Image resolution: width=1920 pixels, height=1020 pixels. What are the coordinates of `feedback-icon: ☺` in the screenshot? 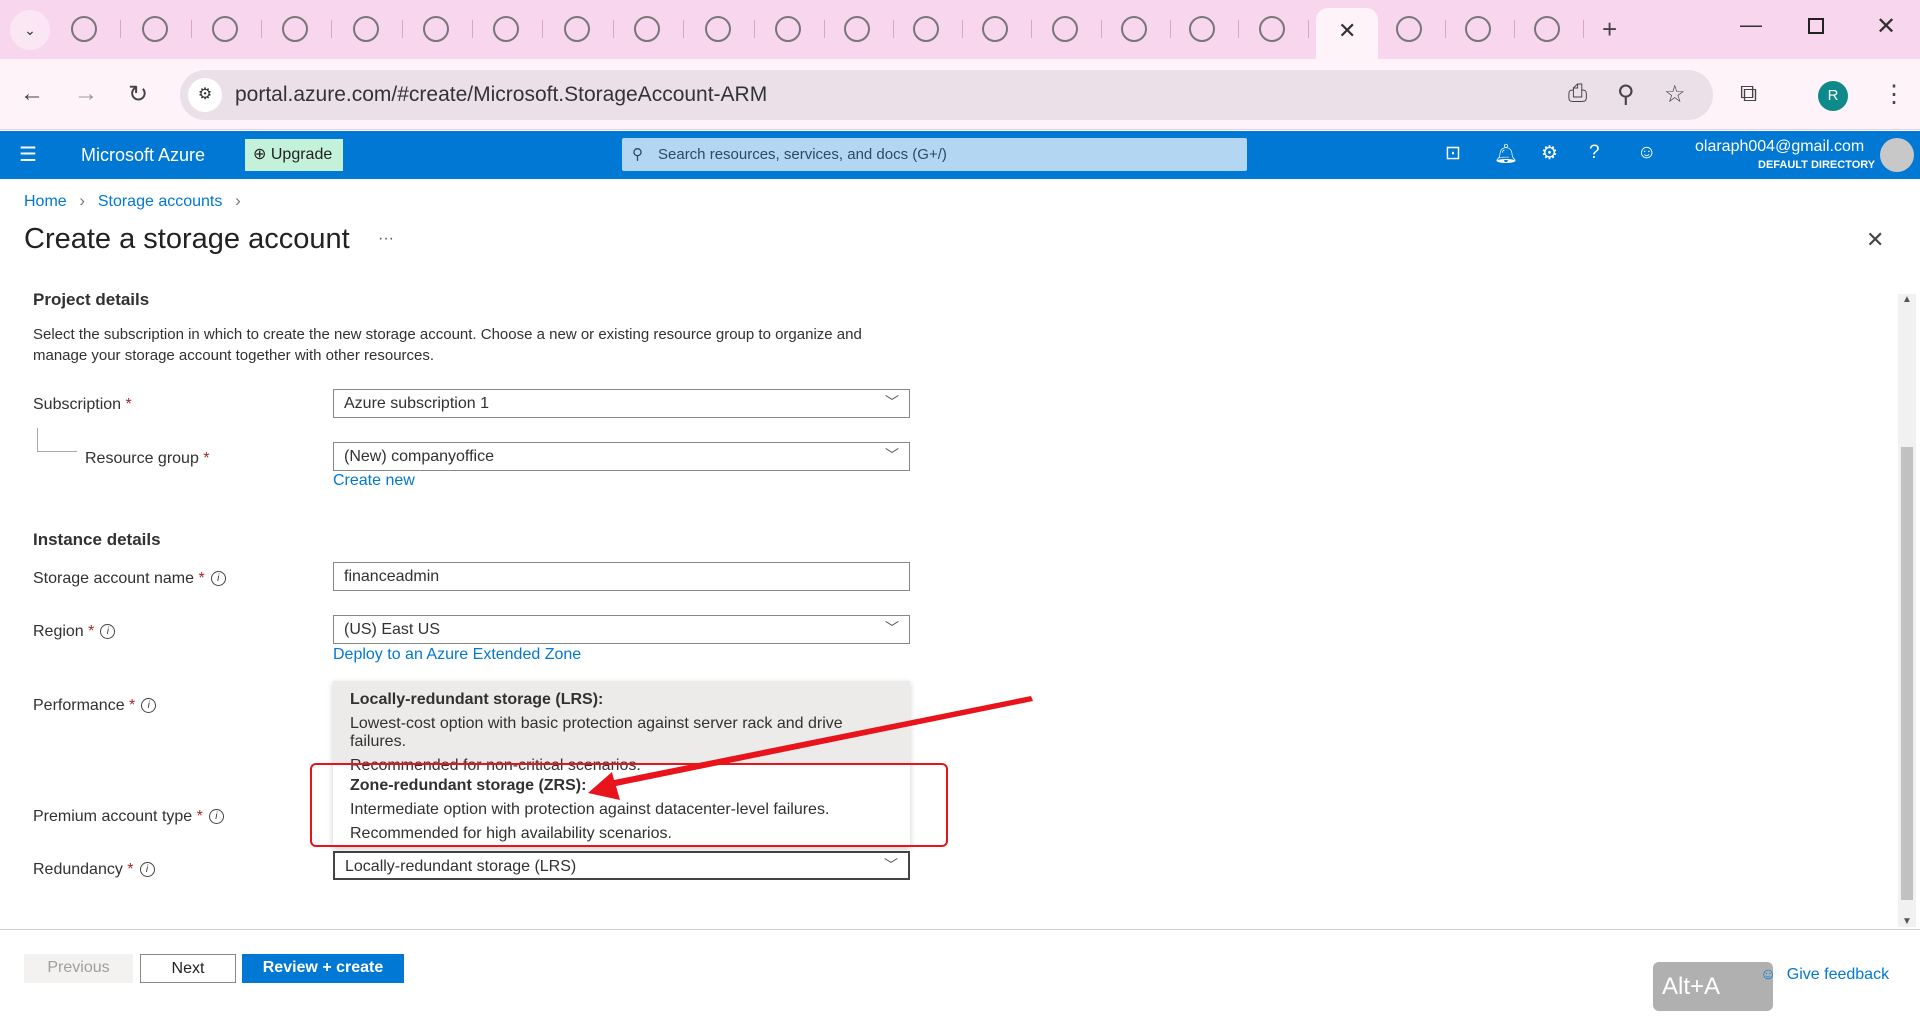 It's located at (1768, 974).